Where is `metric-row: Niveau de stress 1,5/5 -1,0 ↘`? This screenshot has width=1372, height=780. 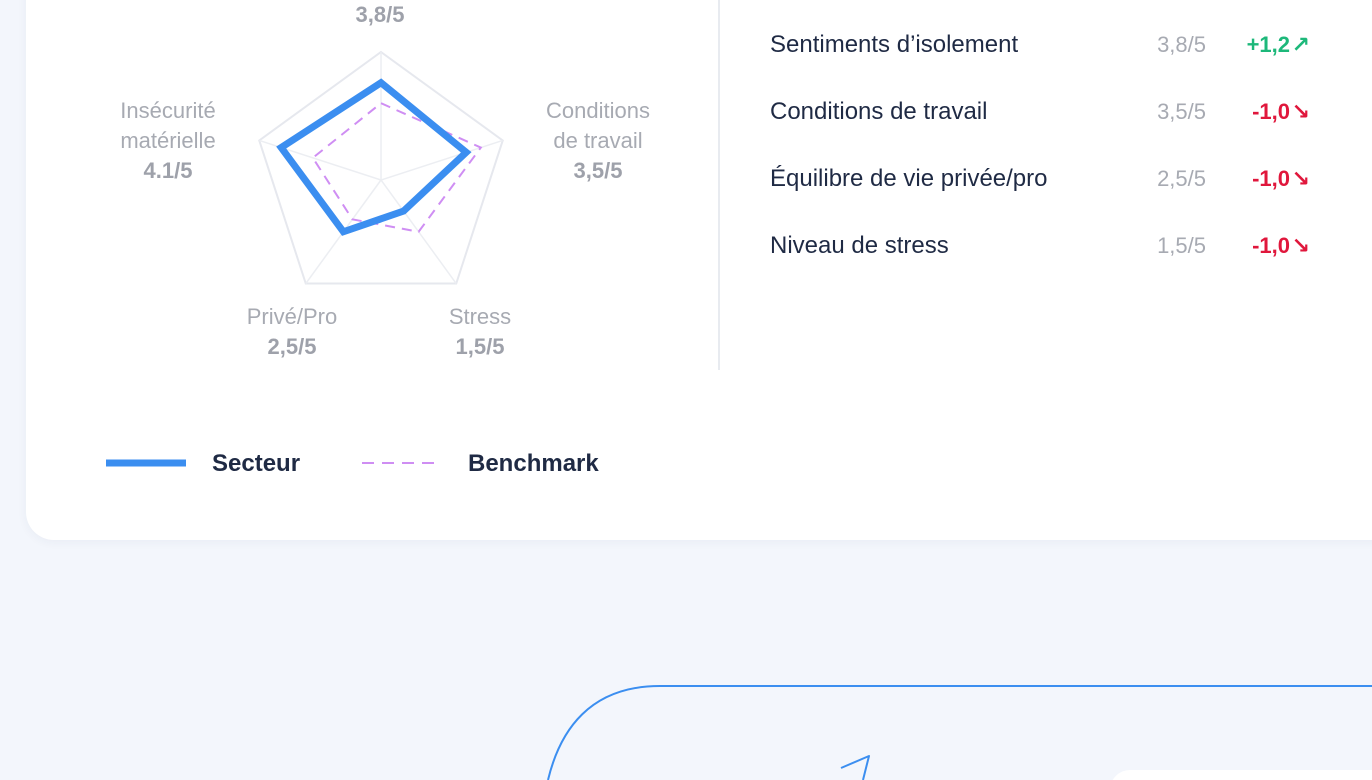 metric-row: Niveau de stress 1,5/5 -1,0 ↘ is located at coordinates (1055, 246).